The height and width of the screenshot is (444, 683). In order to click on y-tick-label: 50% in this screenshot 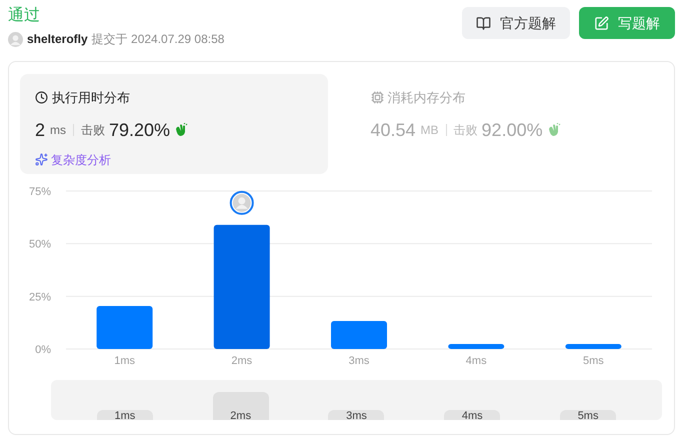, I will do `click(39, 244)`.